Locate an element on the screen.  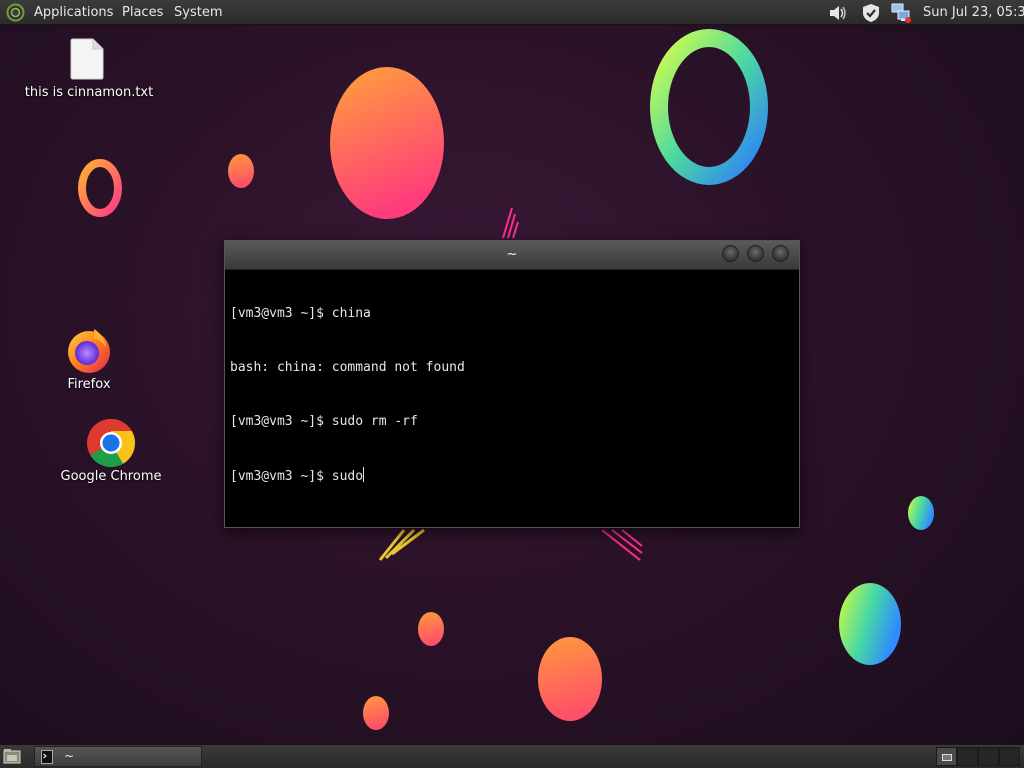
system-menu: System is located at coordinates (198, 12).